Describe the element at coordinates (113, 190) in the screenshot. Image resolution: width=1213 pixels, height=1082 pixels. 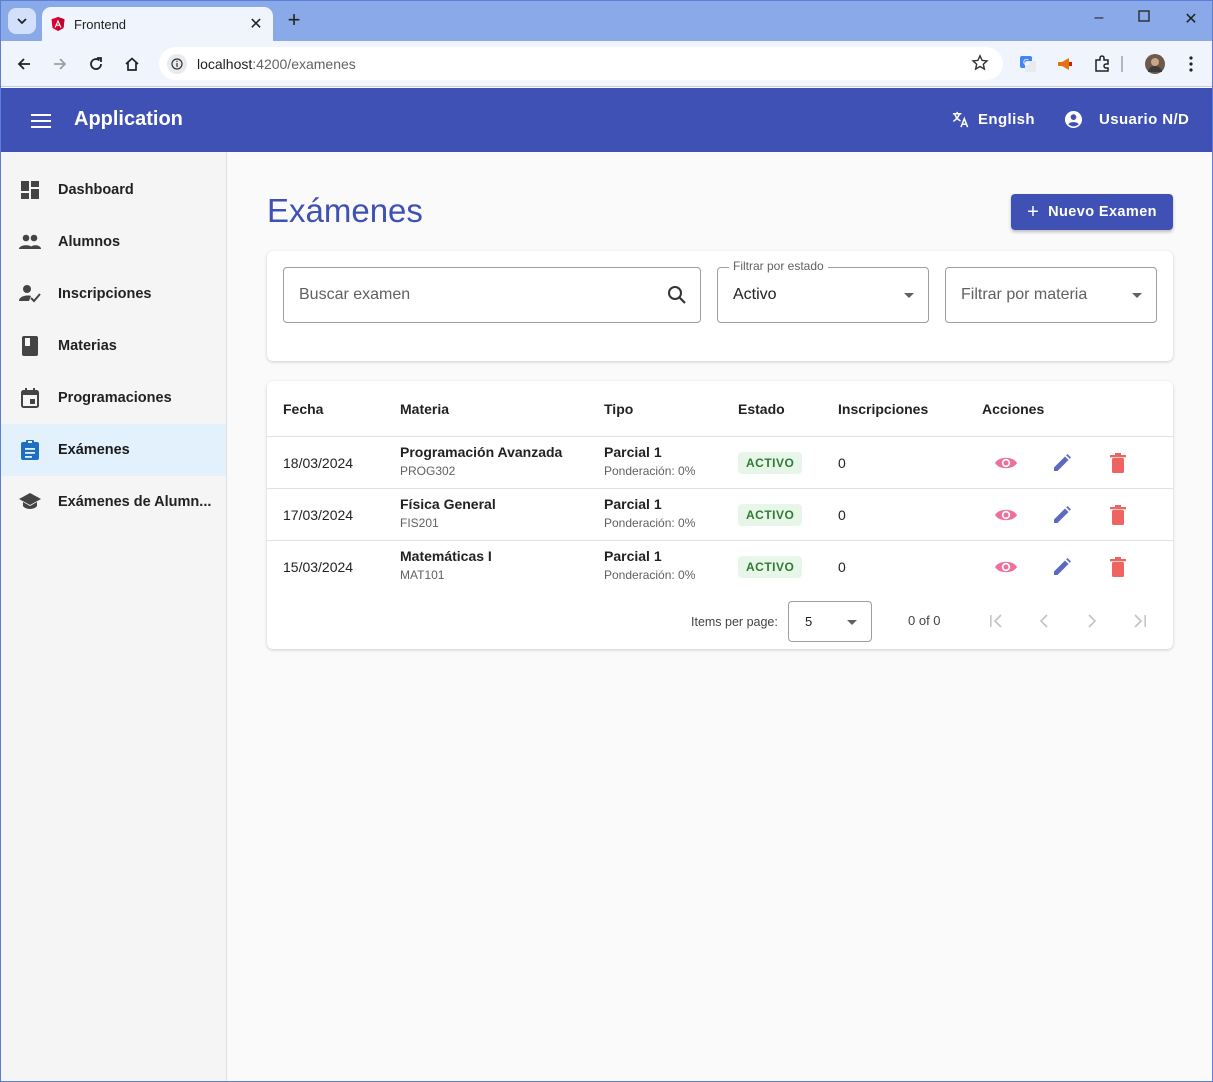
I see `sidebar-item-dashboard: Dashboard` at that location.